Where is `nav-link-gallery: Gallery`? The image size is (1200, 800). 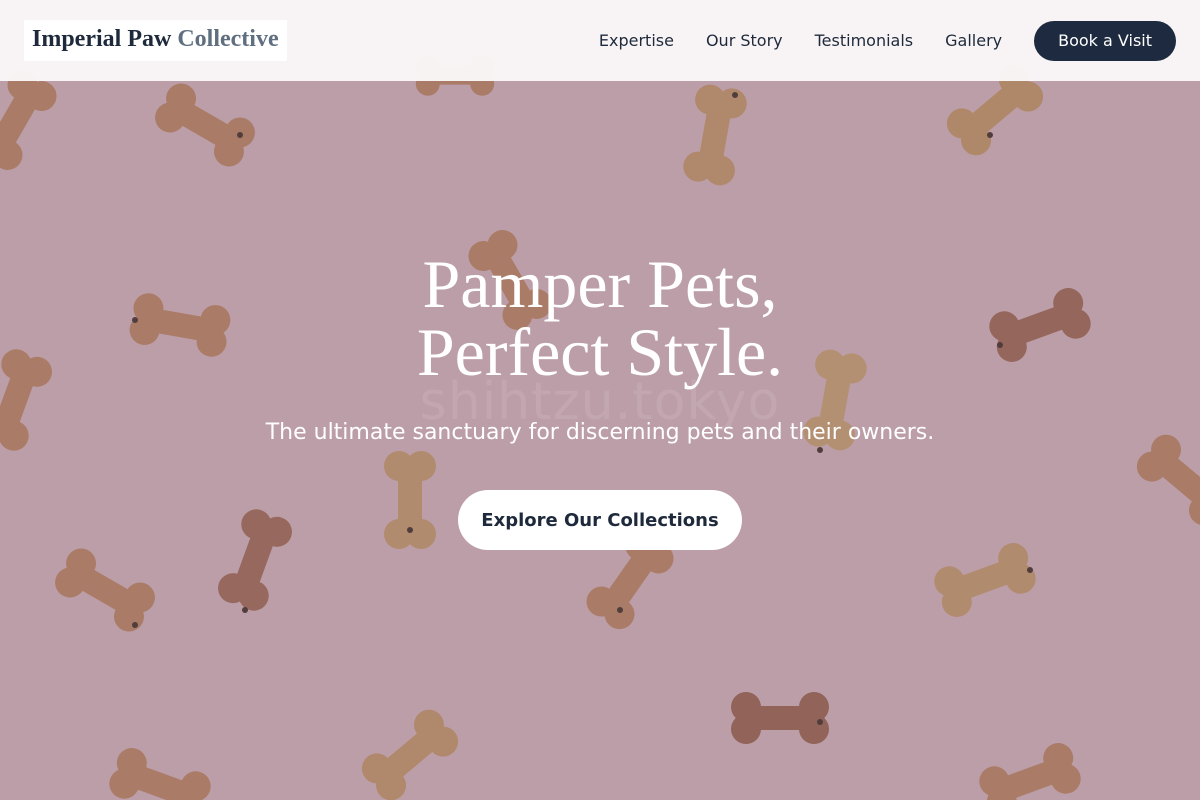 nav-link-gallery: Gallery is located at coordinates (973, 40).